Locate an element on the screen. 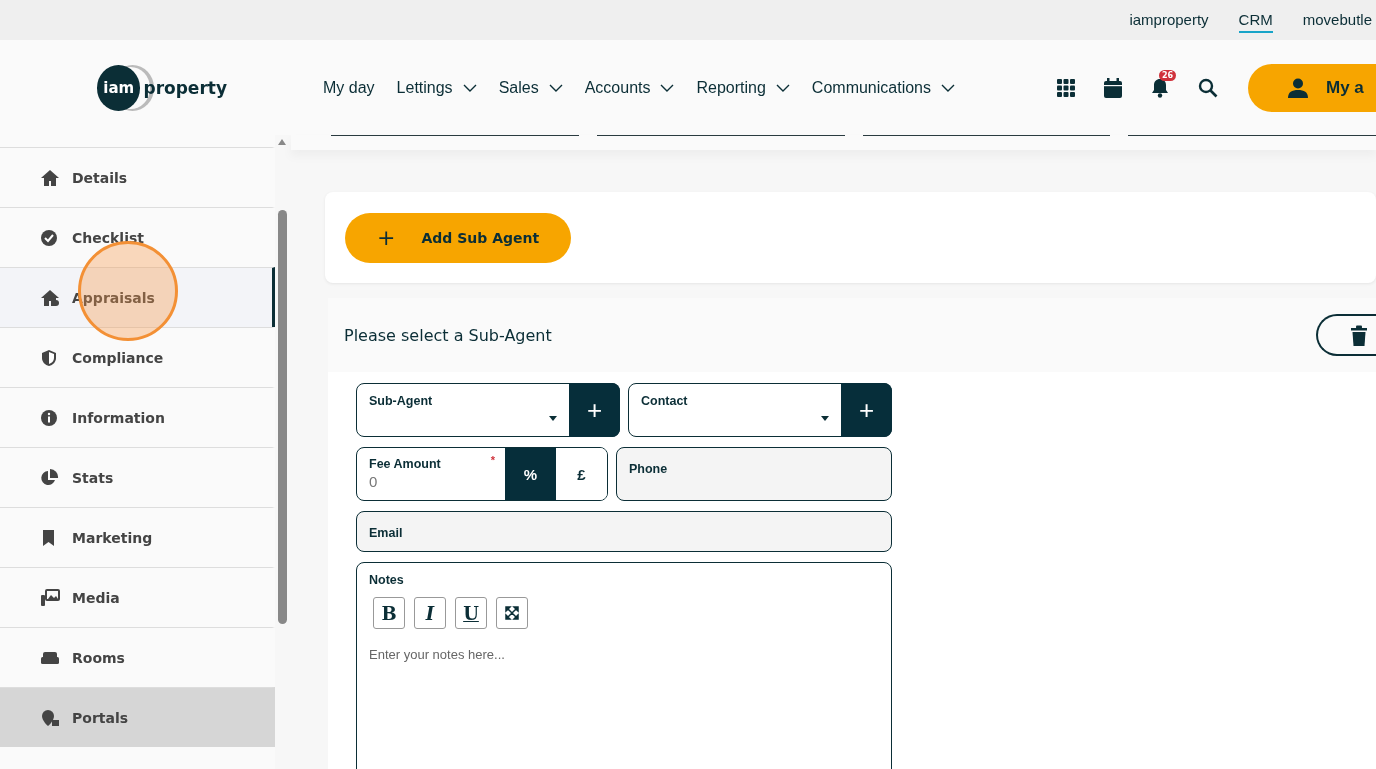 The image size is (1376, 769). trash-icon is located at coordinates (1359, 335).